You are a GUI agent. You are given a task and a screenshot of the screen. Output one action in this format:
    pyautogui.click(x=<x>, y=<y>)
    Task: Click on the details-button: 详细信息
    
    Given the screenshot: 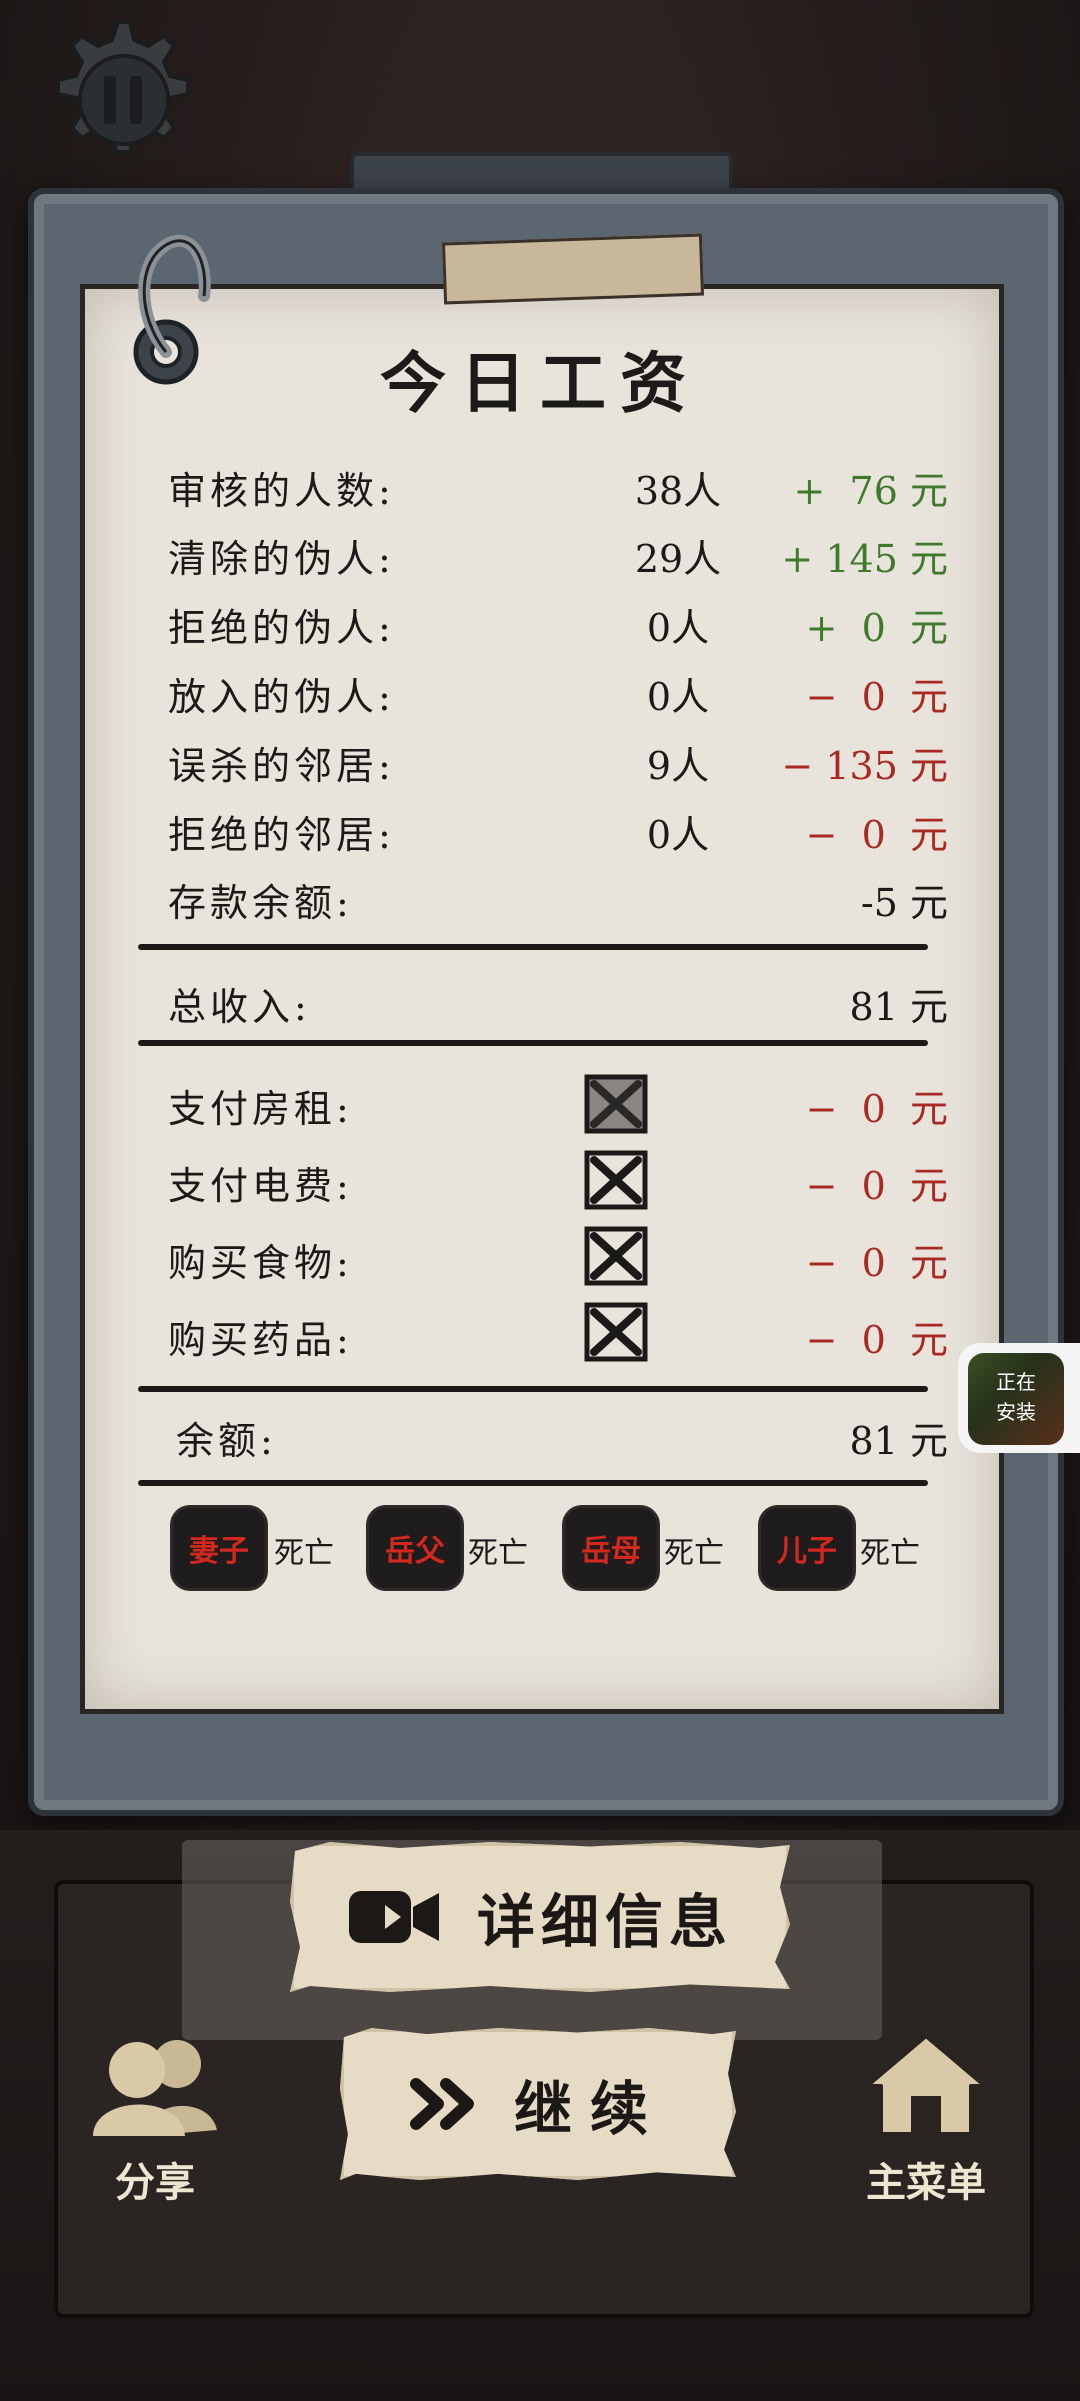 What is the action you would take?
    pyautogui.click(x=540, y=1917)
    